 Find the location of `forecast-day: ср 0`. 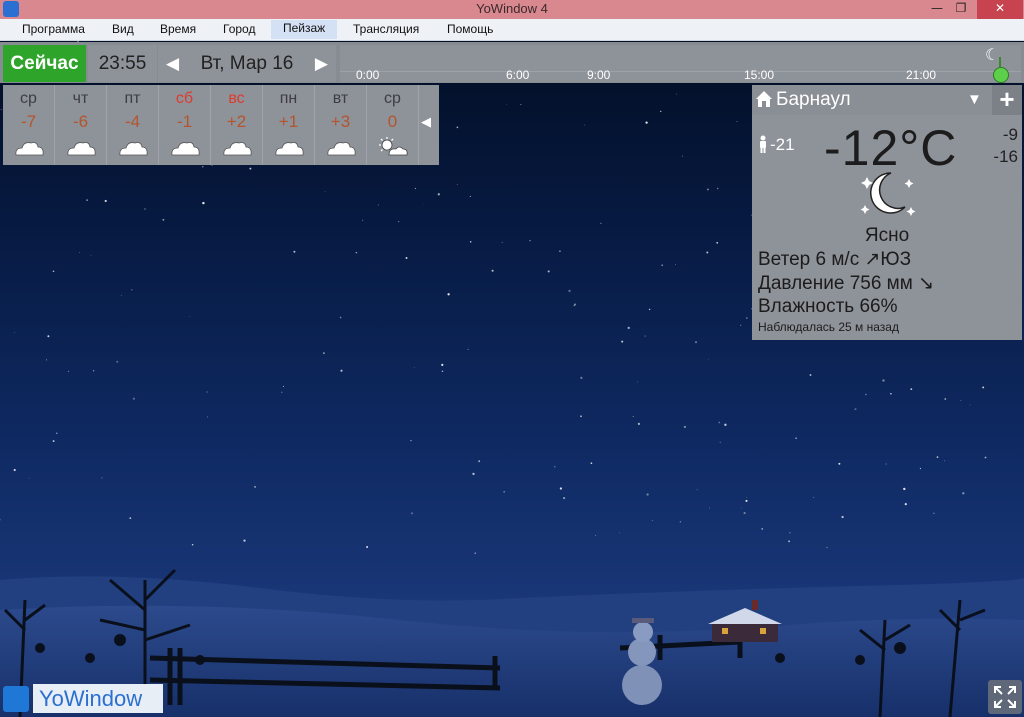

forecast-day: ср 0 is located at coordinates (393, 125).